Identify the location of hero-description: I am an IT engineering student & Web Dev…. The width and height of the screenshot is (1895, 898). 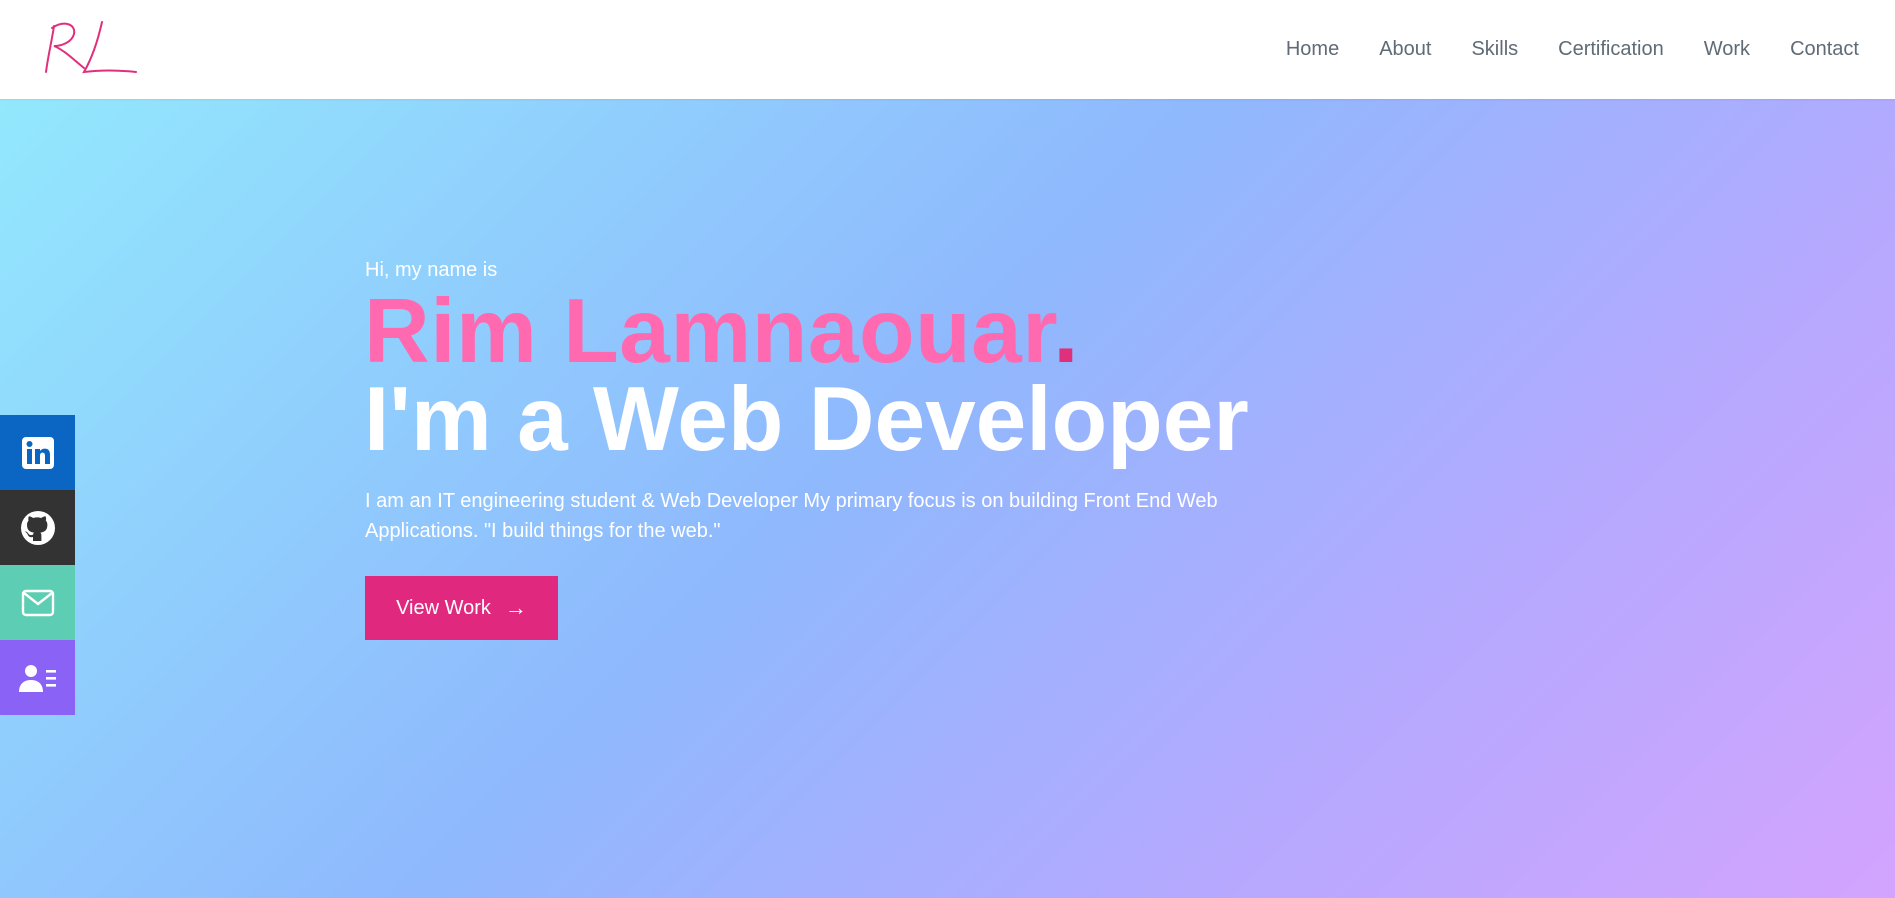
(791, 516).